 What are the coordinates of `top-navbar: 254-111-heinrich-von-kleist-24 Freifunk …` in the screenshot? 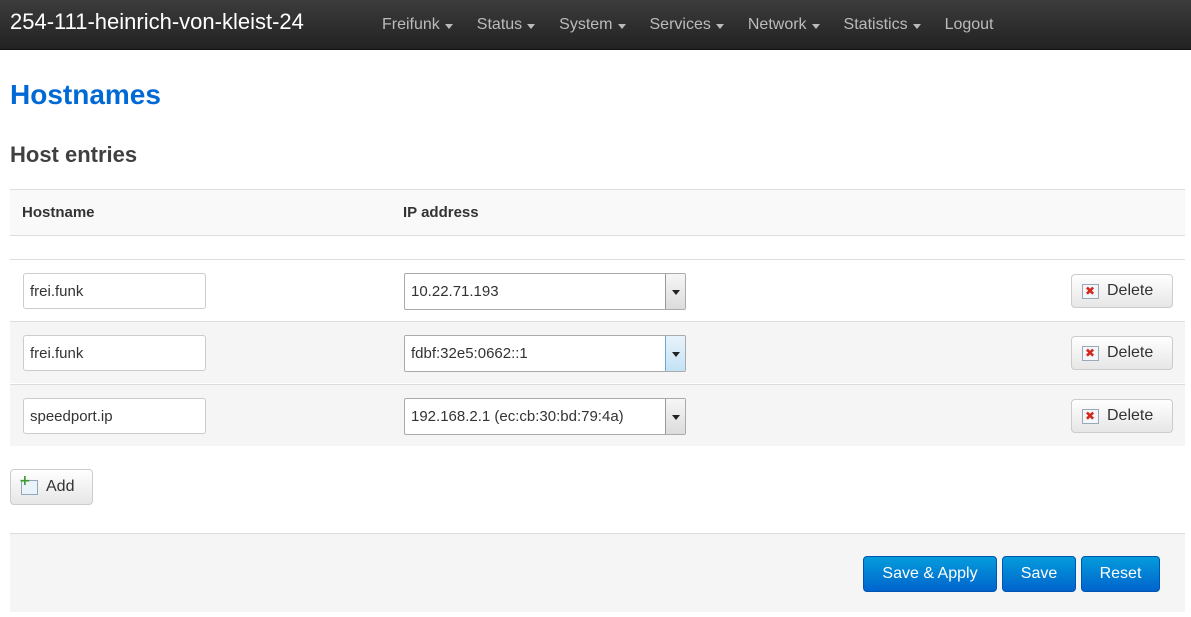 It's located at (595, 25).